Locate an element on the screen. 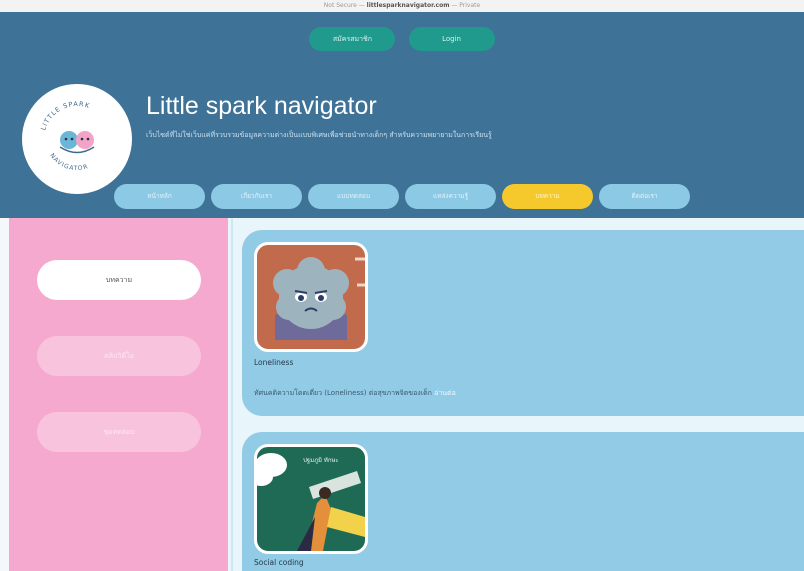 This screenshot has height=571, width=804. sidebar-item-videos: คลิปวิดีโอ is located at coordinates (119, 356).